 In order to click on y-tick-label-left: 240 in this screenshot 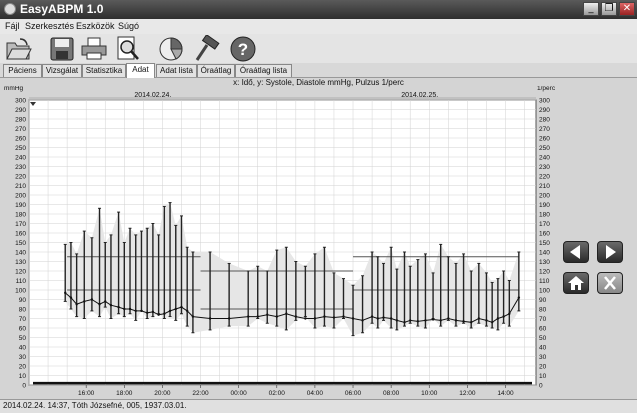, I will do `click(20, 158)`.